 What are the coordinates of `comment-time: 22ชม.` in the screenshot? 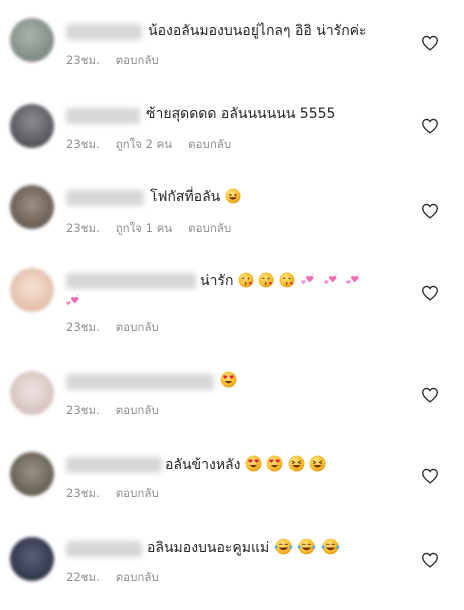 It's located at (83, 577).